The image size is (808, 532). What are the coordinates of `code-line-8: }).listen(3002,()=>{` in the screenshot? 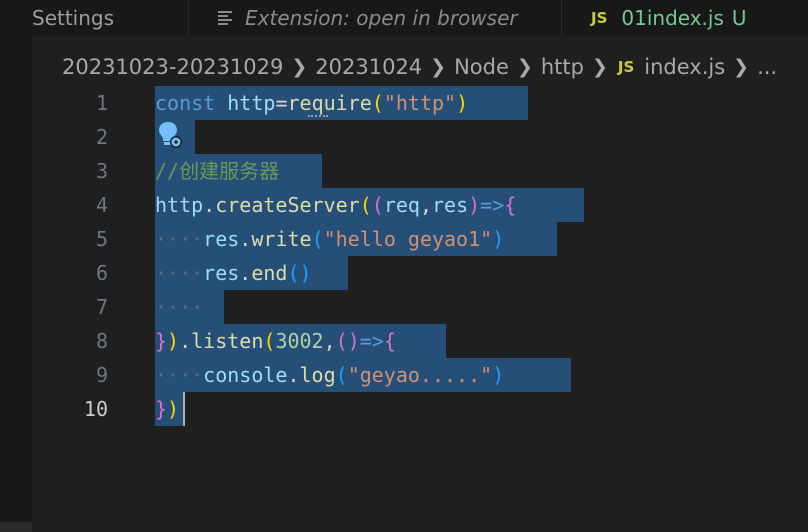 It's located at (275, 341).